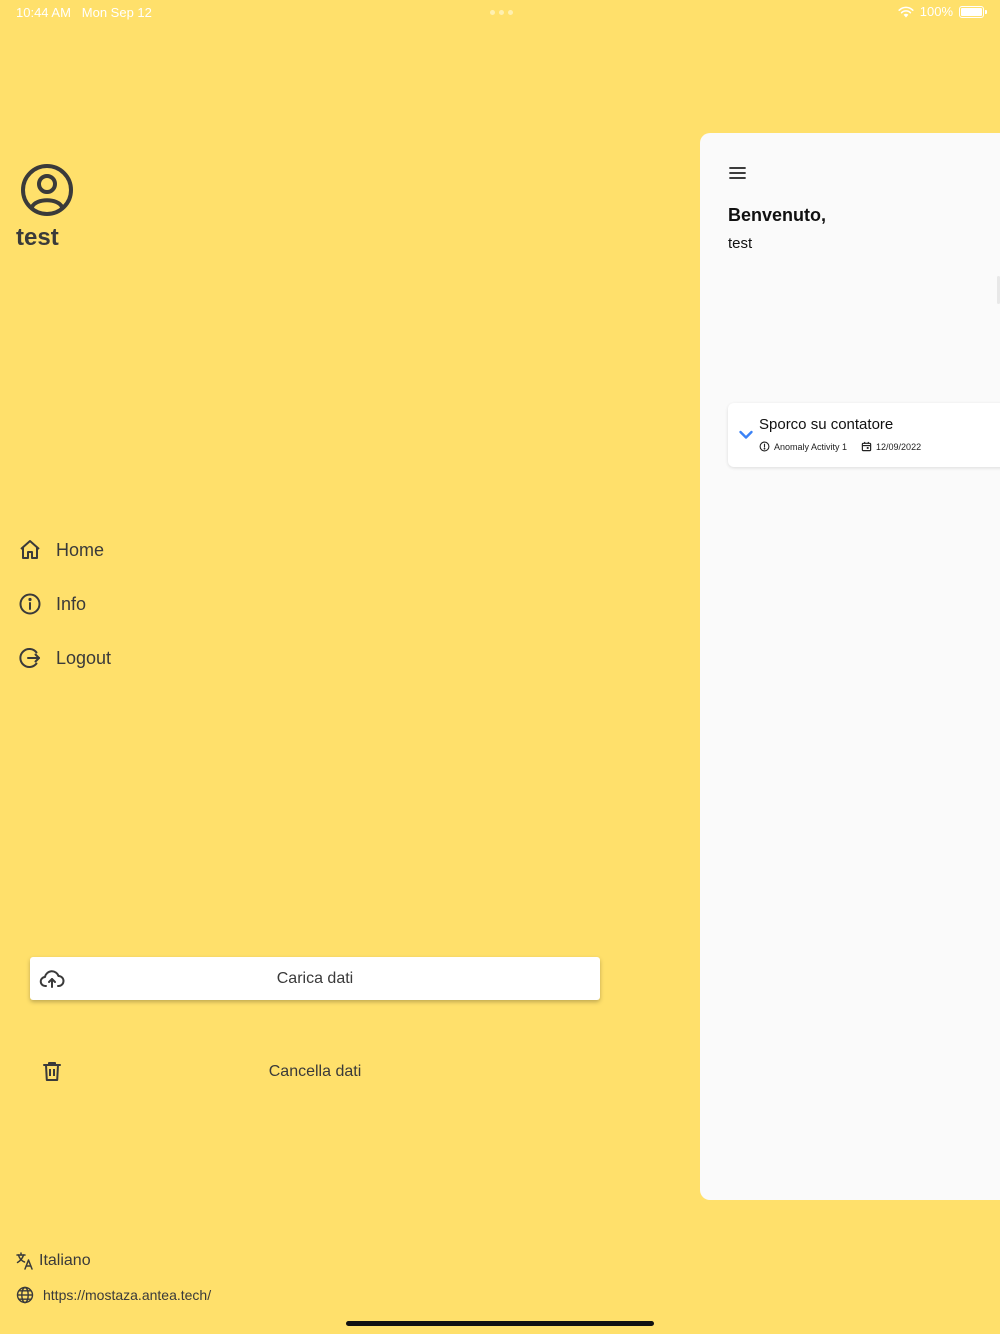  Describe the element at coordinates (738, 173) in the screenshot. I see `menu-icon` at that location.